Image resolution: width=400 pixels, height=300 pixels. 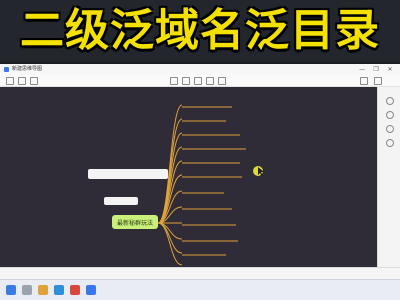 I want to click on window-controls: — ❐ ✕, so click(x=376, y=69).